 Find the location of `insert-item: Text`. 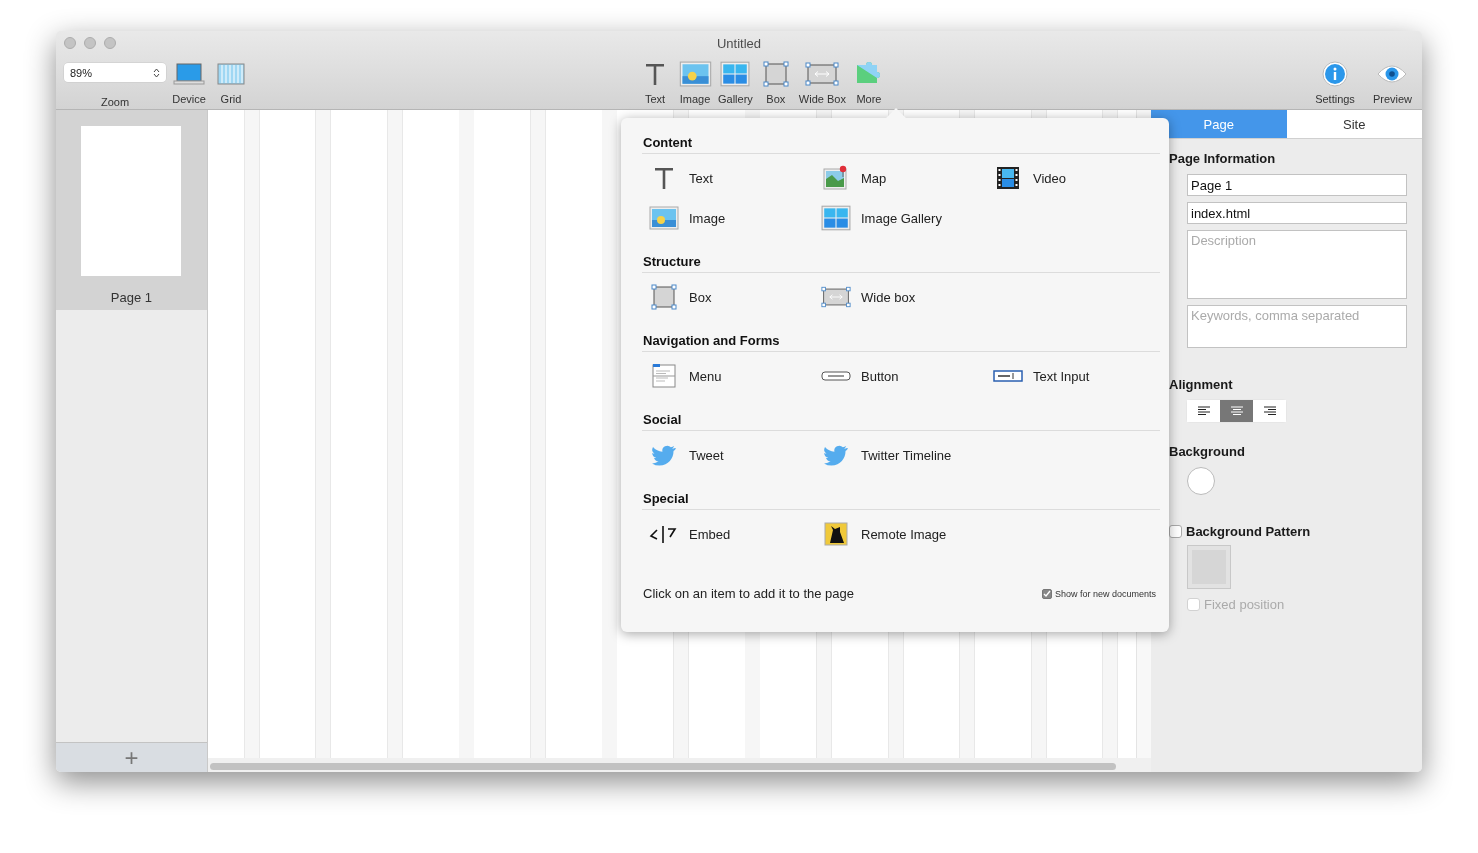

insert-item: Text is located at coordinates (729, 178).